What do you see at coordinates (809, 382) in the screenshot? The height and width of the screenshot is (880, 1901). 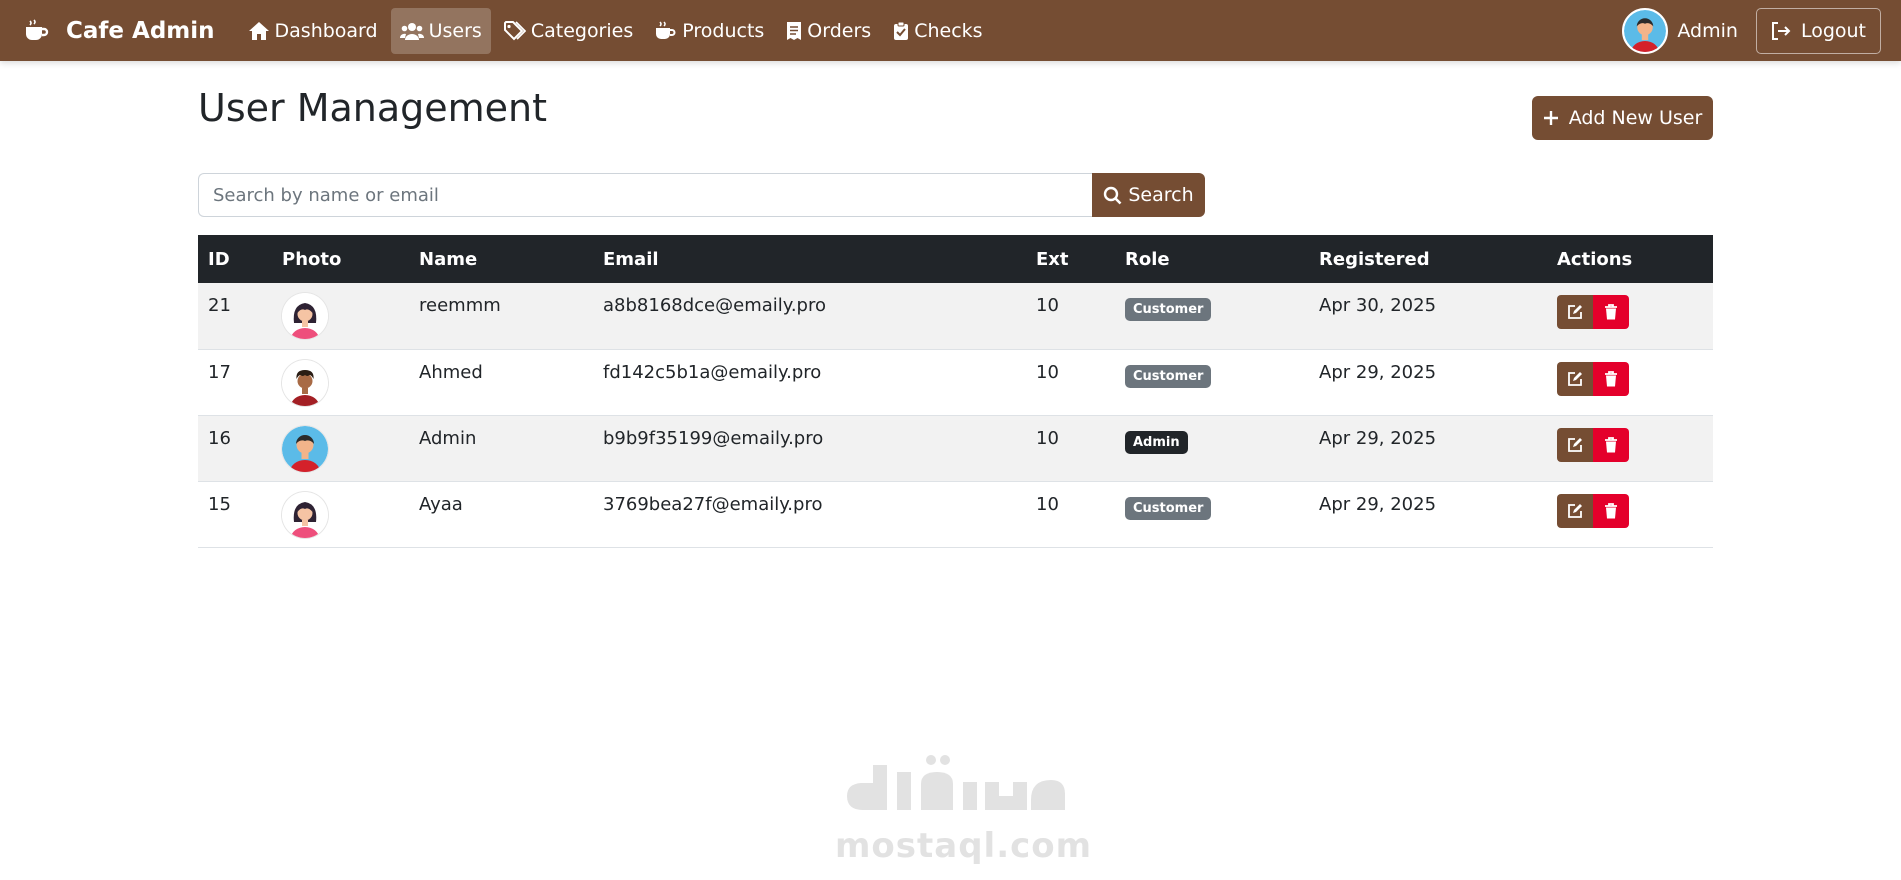 I see `cell-email: fd142c5b1a@emaily.pro` at bounding box center [809, 382].